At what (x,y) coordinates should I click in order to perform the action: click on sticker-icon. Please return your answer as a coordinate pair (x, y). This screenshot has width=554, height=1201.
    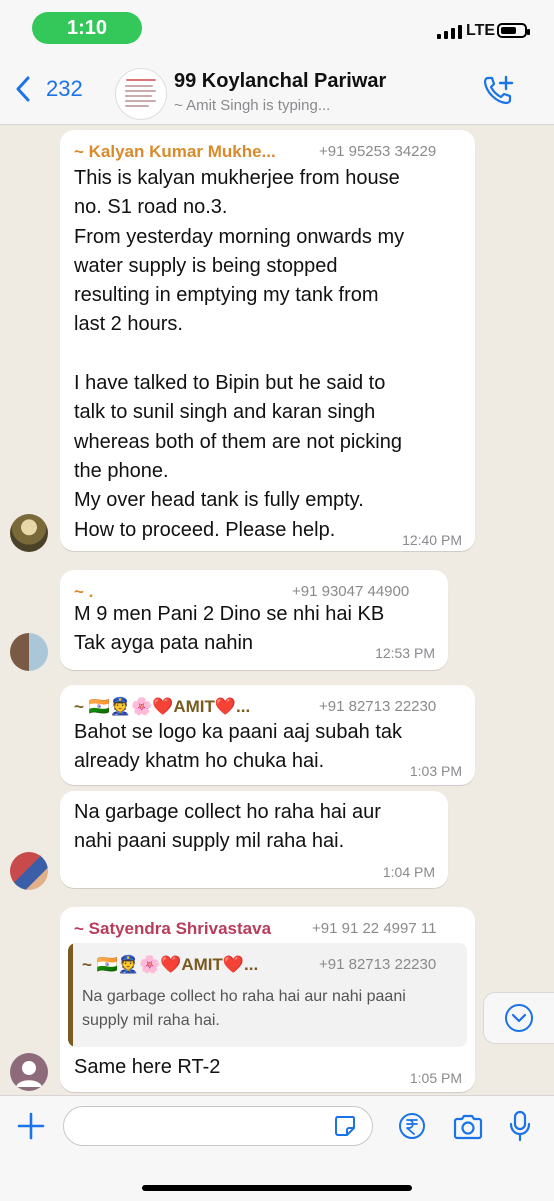
    Looking at the image, I should click on (345, 1126).